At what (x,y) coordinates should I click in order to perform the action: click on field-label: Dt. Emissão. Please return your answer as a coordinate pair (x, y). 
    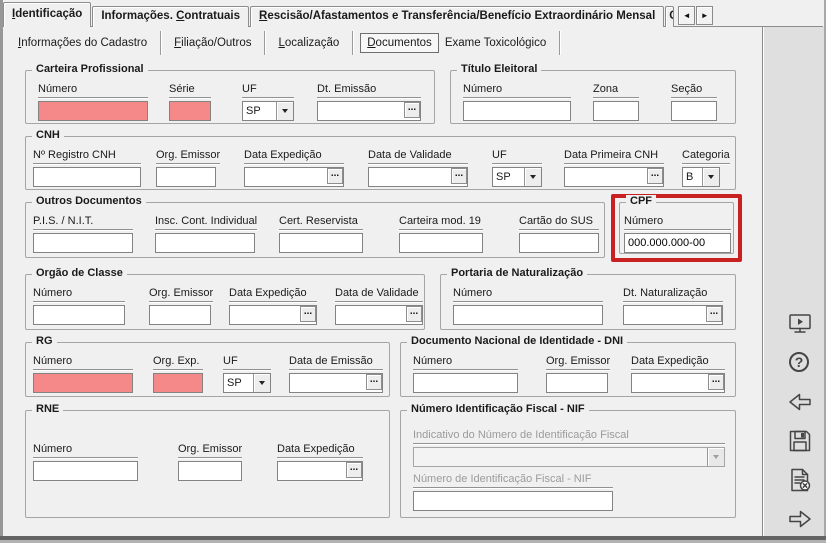
    Looking at the image, I should click on (369, 90).